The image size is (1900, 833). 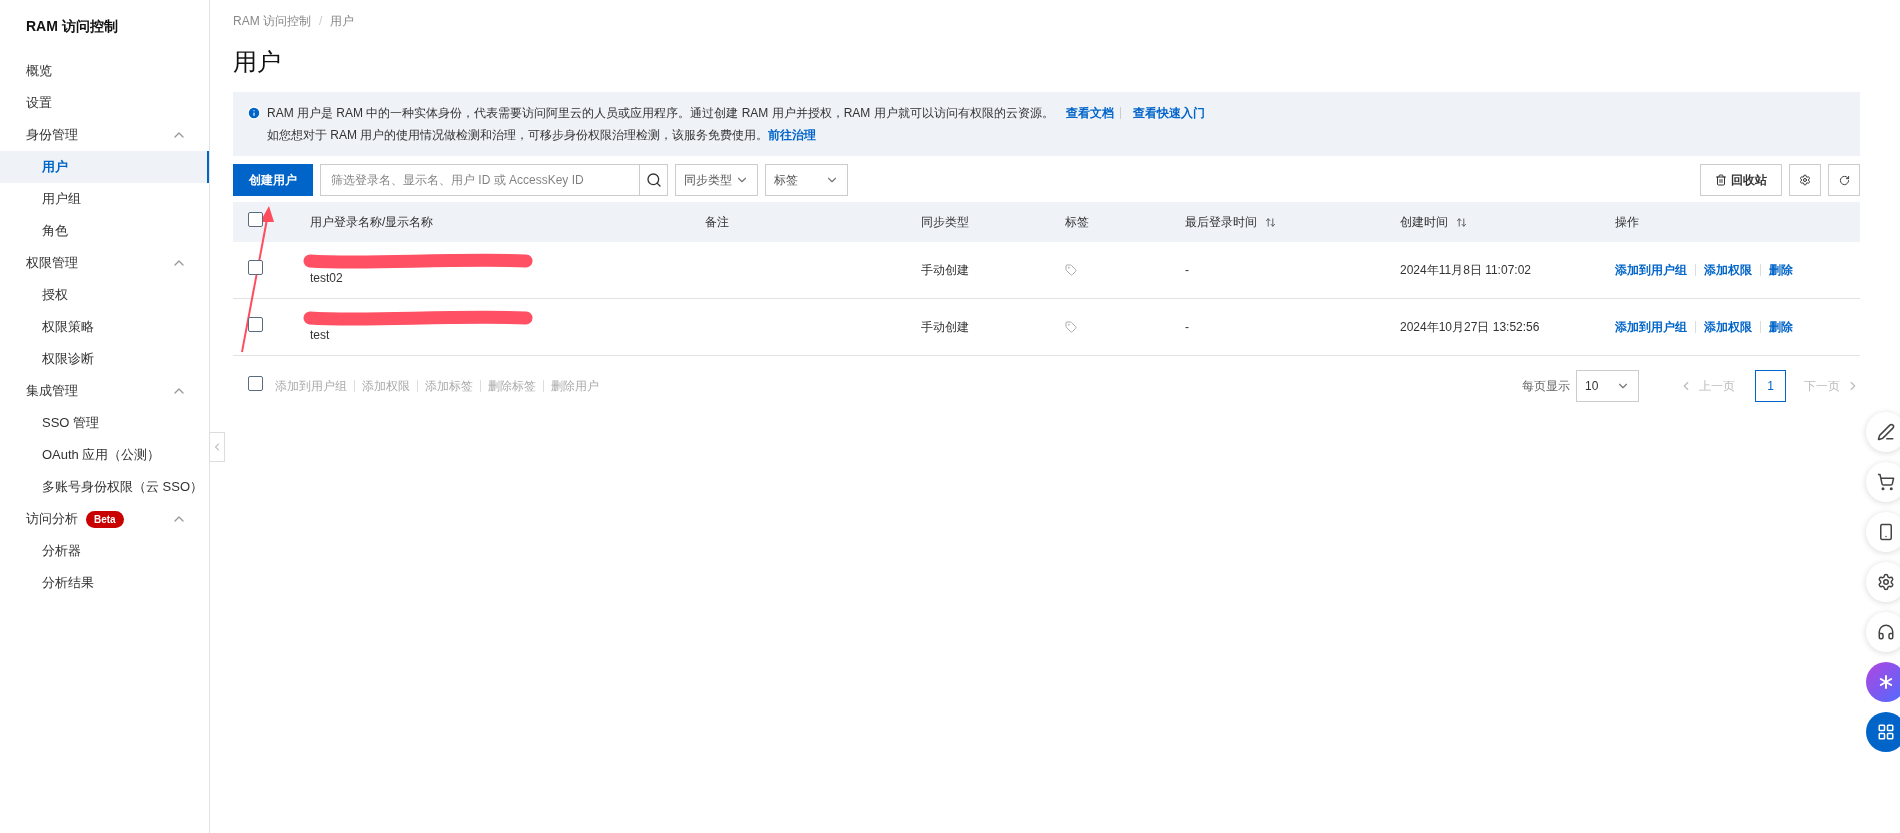 What do you see at coordinates (104, 71) in the screenshot?
I see `sidebar-item: 概览` at bounding box center [104, 71].